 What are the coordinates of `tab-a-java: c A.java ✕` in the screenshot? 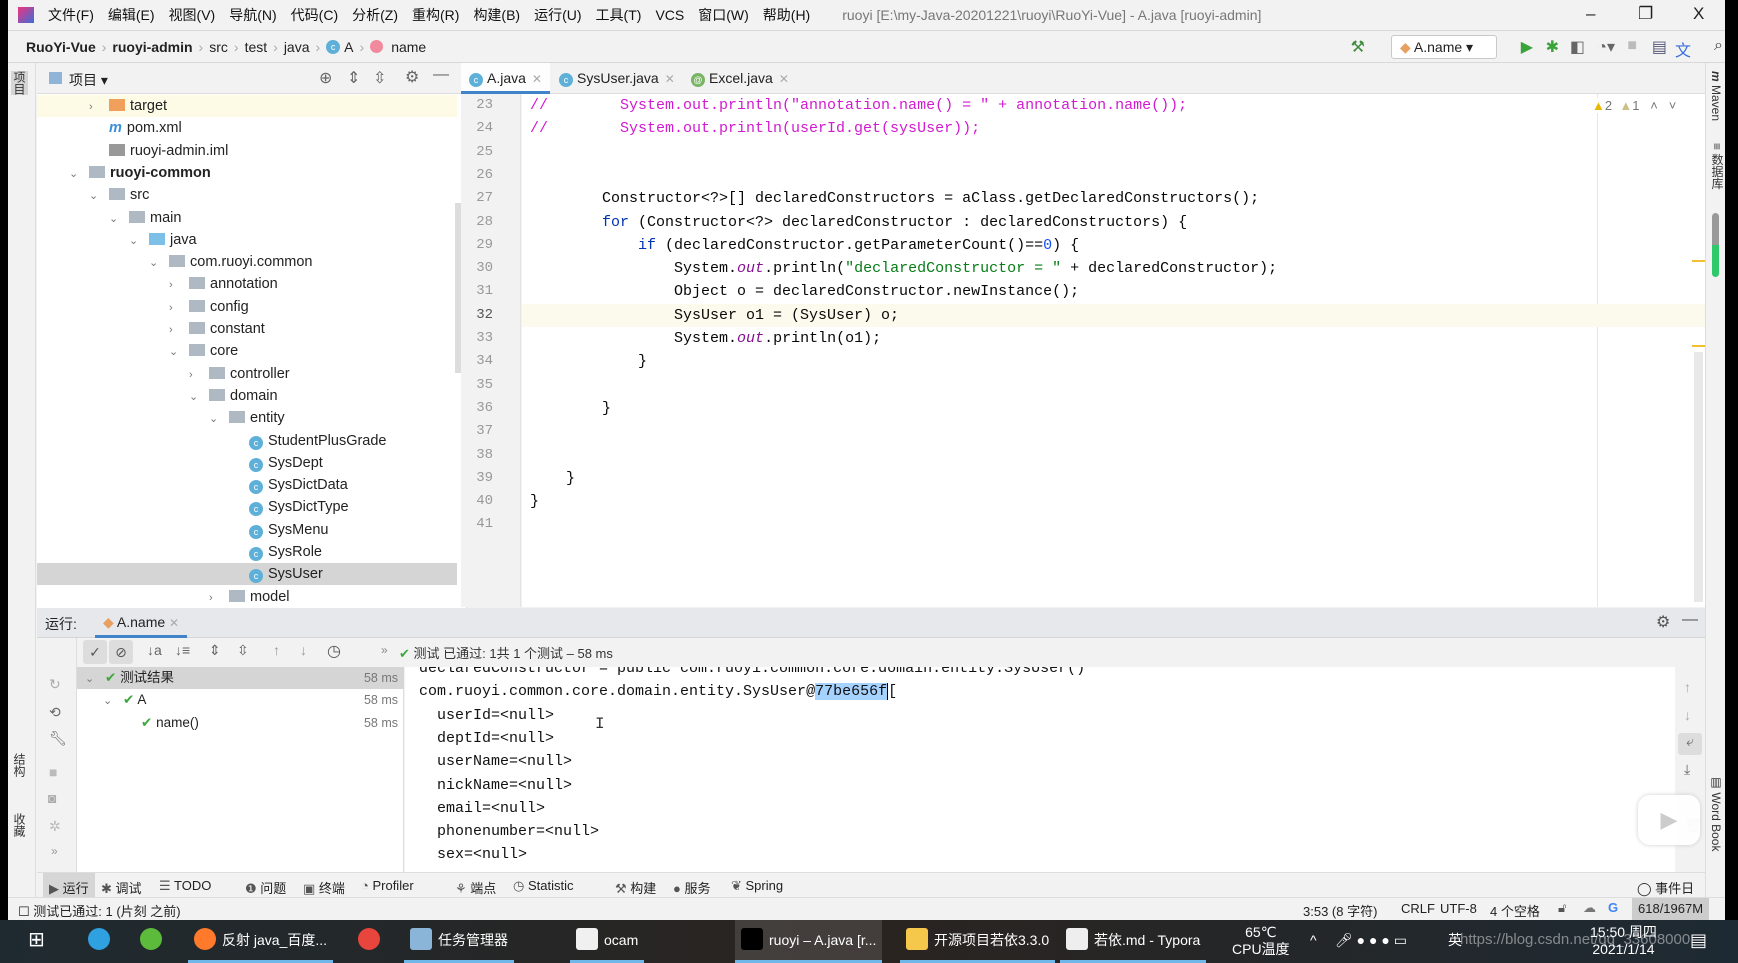 It's located at (505, 78).